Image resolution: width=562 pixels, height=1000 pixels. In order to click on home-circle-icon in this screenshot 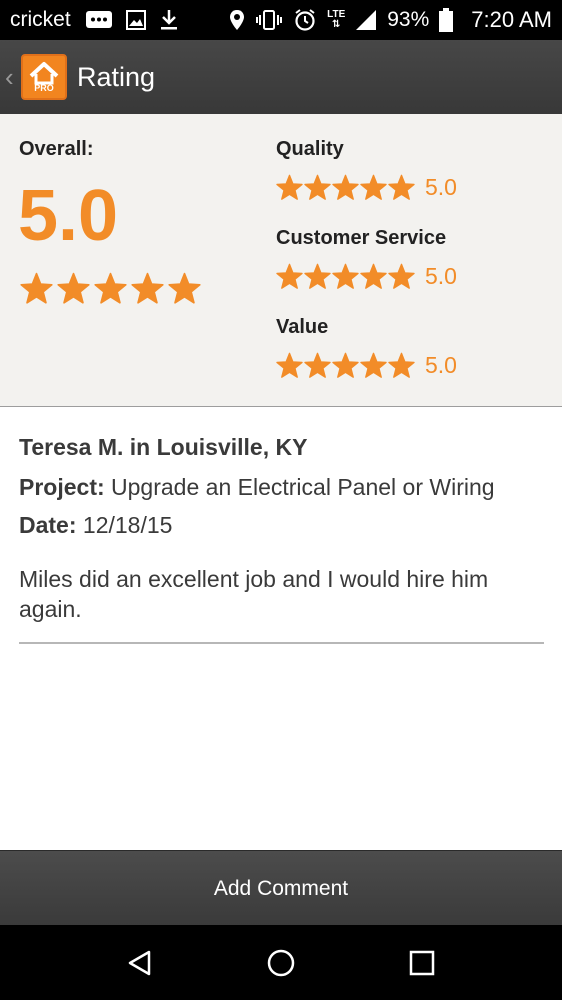, I will do `click(281, 962)`.